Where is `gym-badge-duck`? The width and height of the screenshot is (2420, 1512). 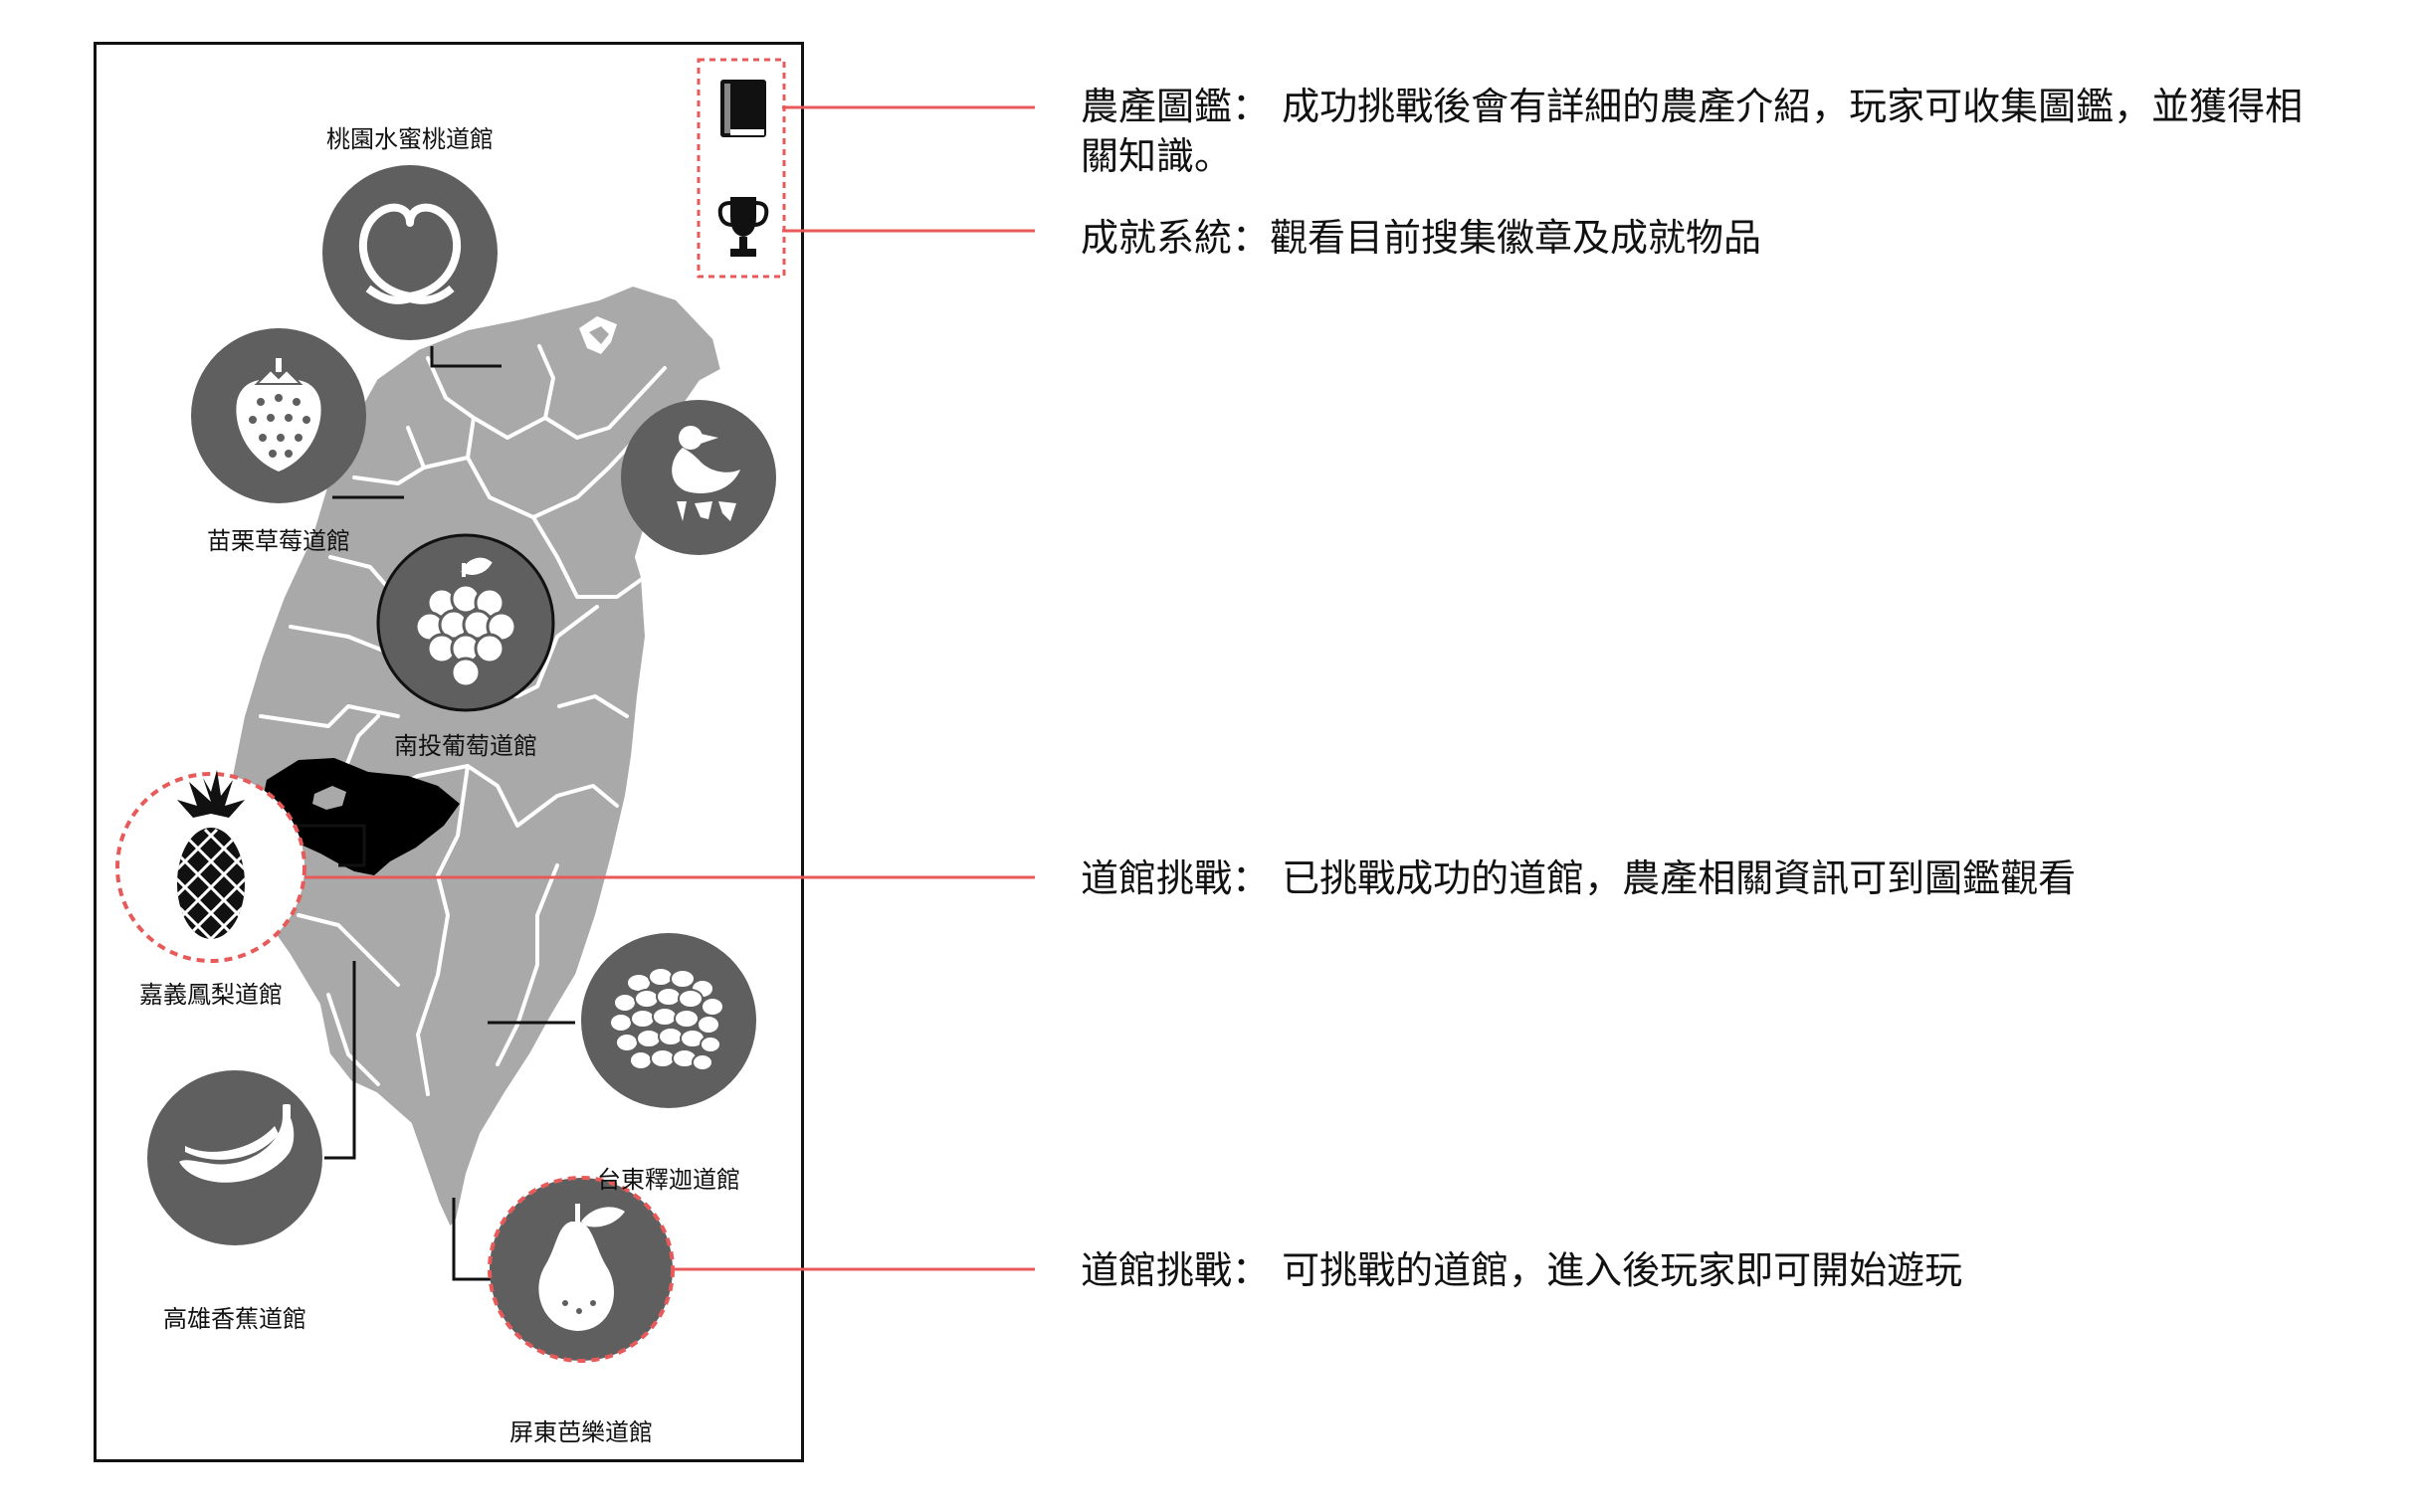
gym-badge-duck is located at coordinates (698, 477).